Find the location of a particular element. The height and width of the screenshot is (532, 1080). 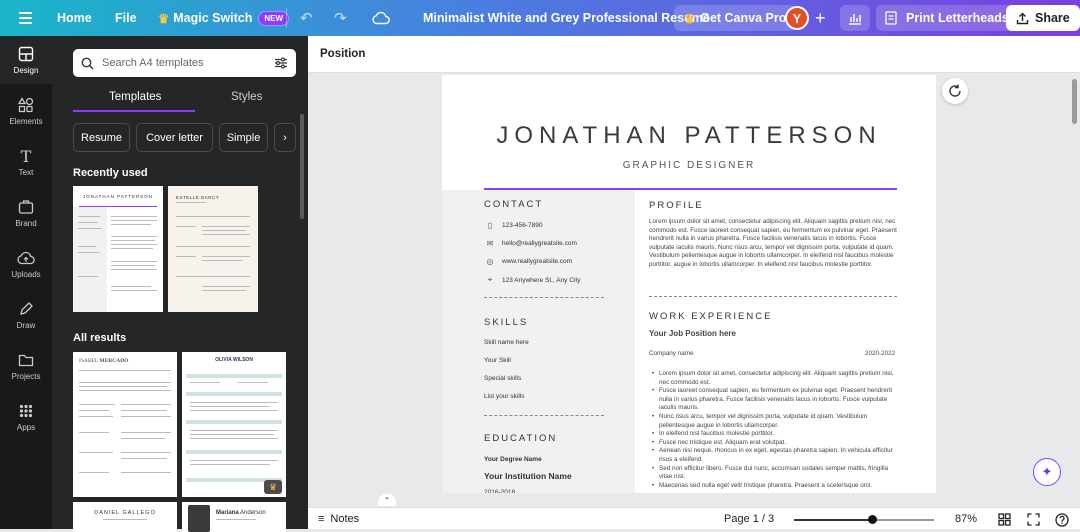

education-heading: EDUCATION is located at coordinates (520, 438).